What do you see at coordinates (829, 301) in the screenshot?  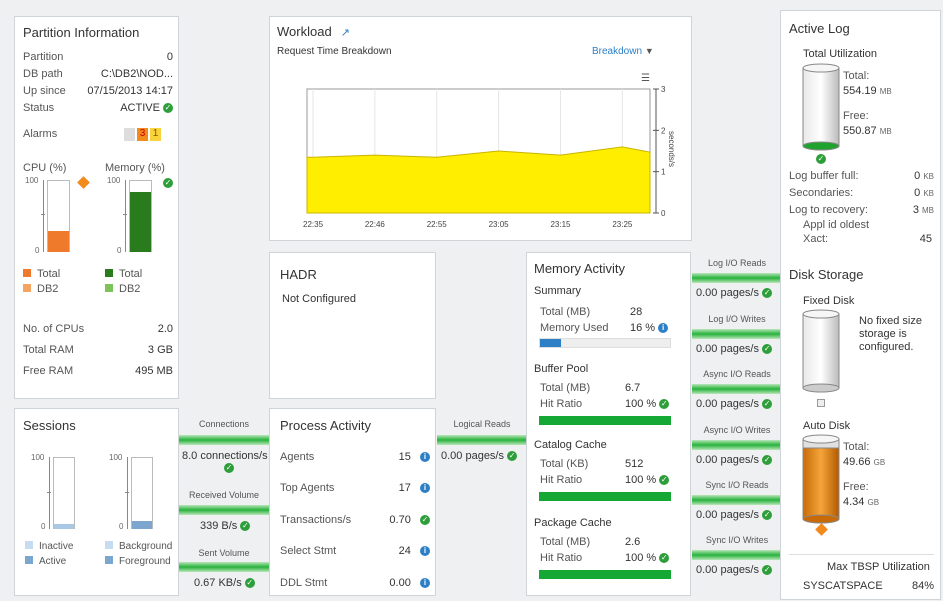 I see `fixed-disk-title: Fixed Disk` at bounding box center [829, 301].